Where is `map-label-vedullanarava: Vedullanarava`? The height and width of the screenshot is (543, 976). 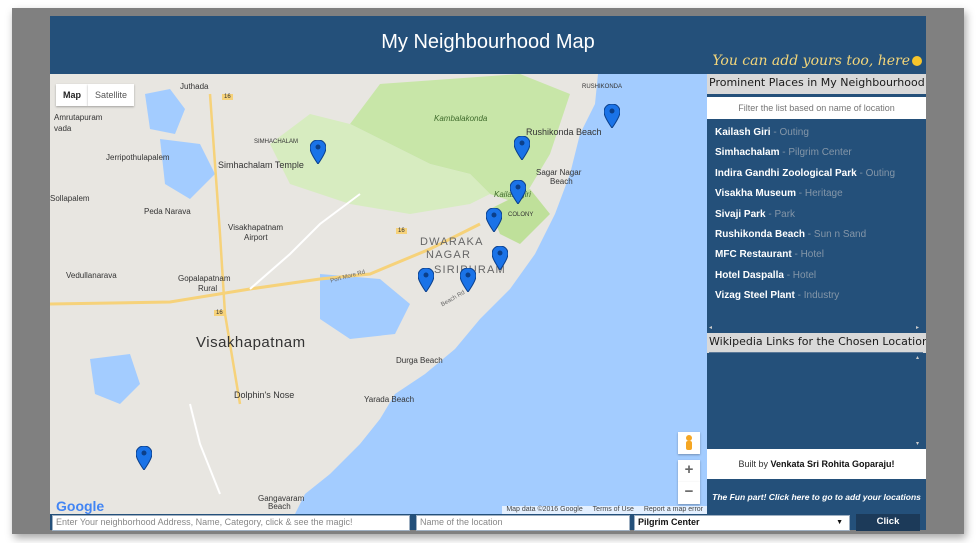
map-label-vedullanarava: Vedullanarava is located at coordinates (91, 275).